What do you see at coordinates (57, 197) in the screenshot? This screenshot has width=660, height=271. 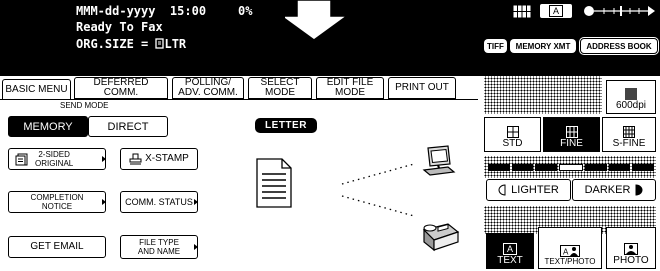 I see `completion-line1: COMPLETION` at bounding box center [57, 197].